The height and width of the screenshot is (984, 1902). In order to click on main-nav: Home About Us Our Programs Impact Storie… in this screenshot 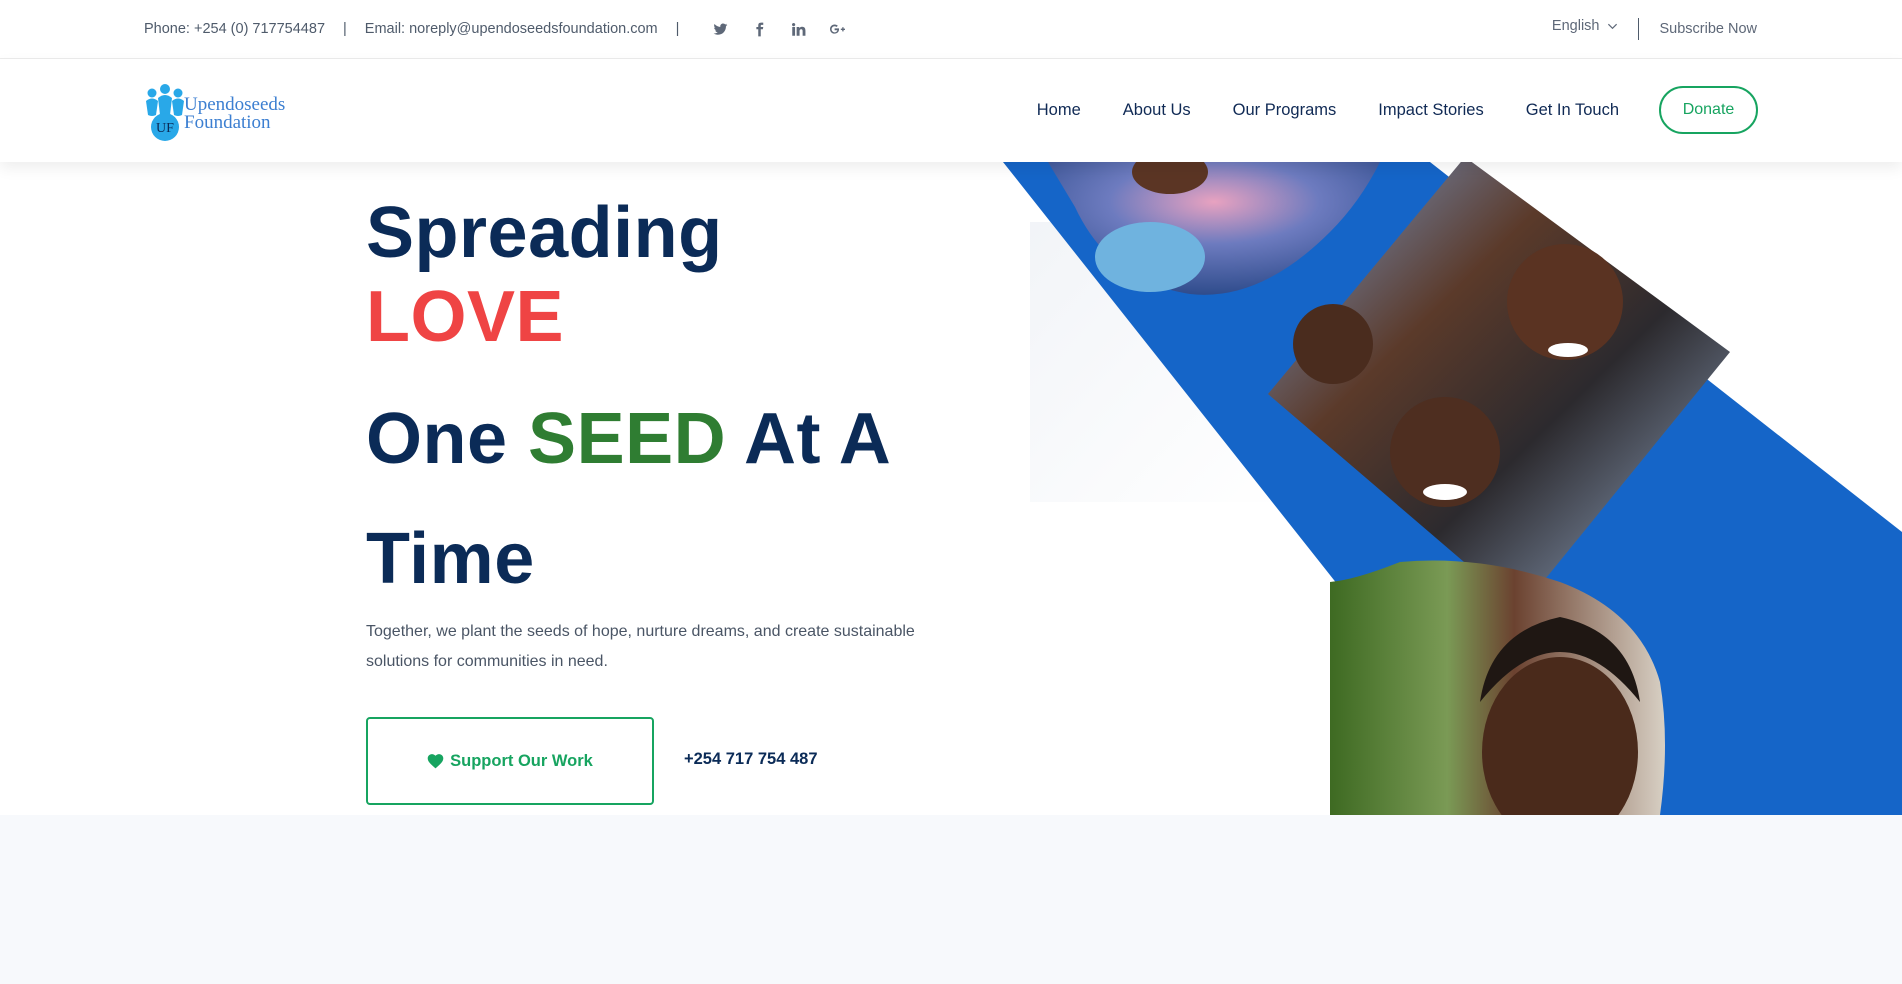, I will do `click(1376, 110)`.